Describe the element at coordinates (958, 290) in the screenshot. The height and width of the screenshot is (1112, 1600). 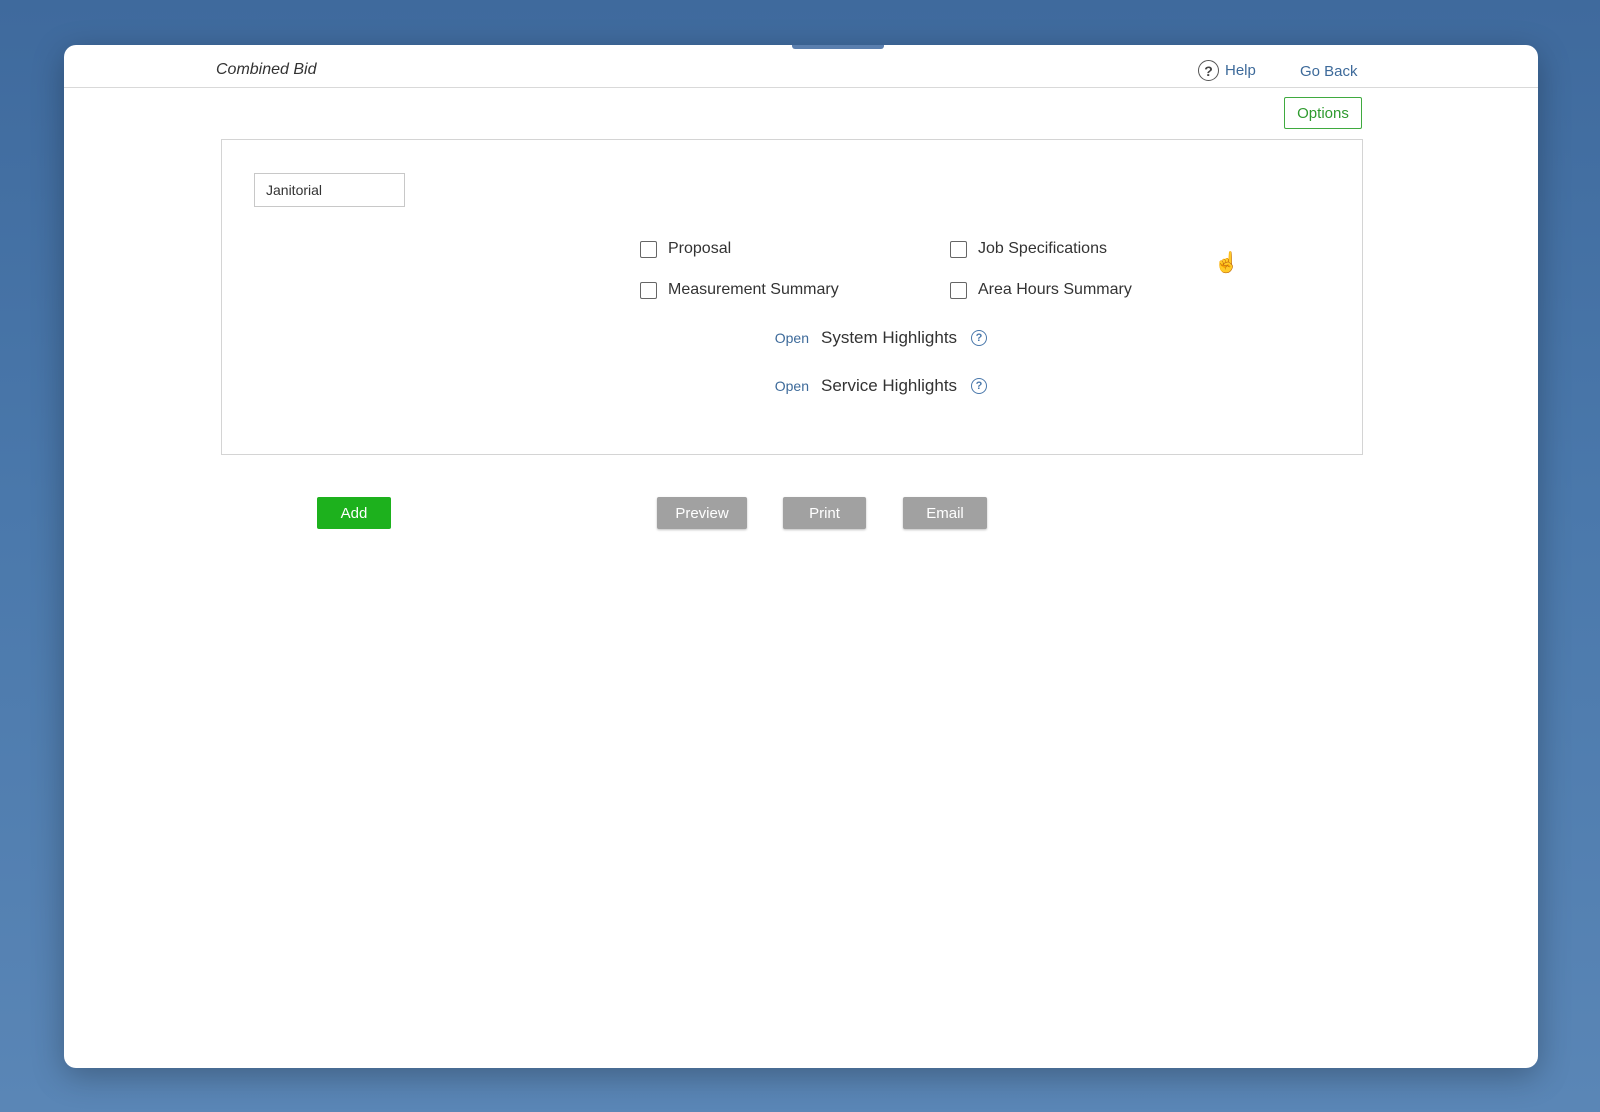
I see `area-hours-summary-checkbox` at that location.